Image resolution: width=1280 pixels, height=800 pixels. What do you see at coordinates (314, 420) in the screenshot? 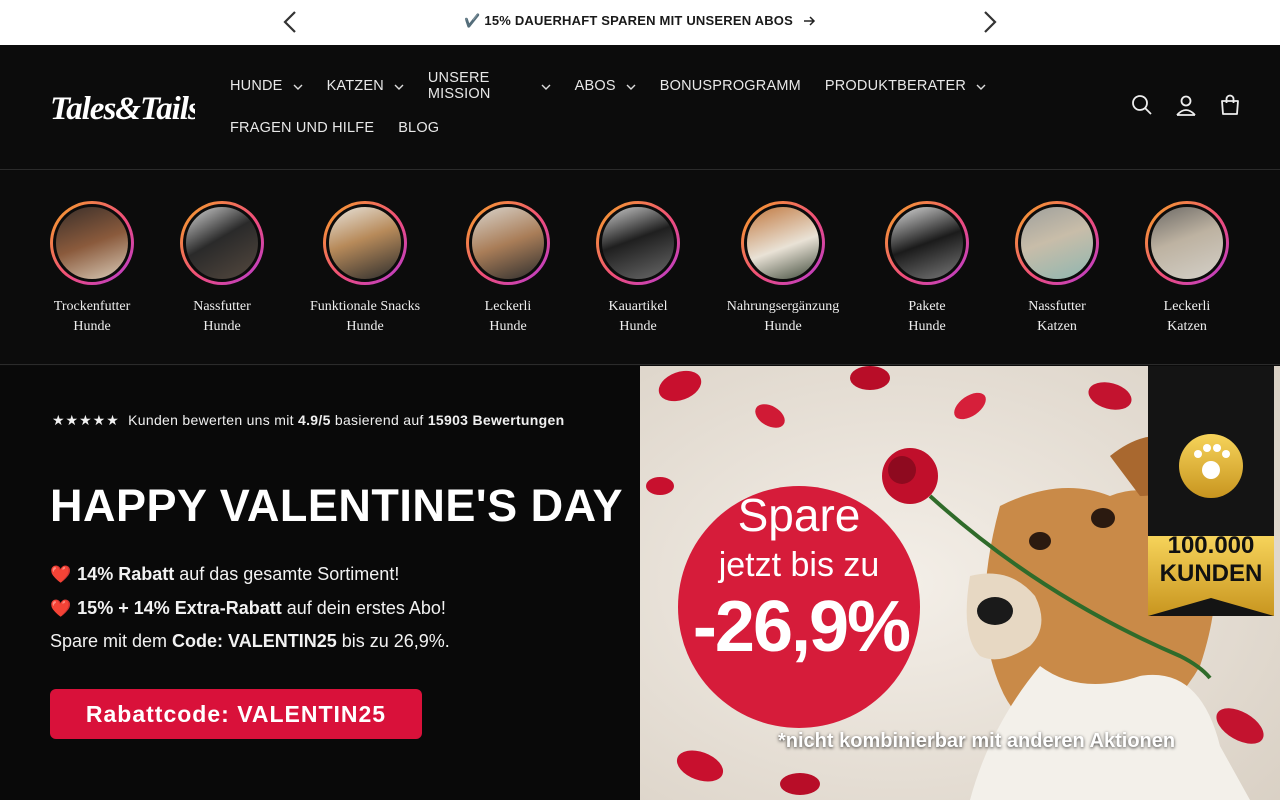
I see `rating-score: 4.9/5` at bounding box center [314, 420].